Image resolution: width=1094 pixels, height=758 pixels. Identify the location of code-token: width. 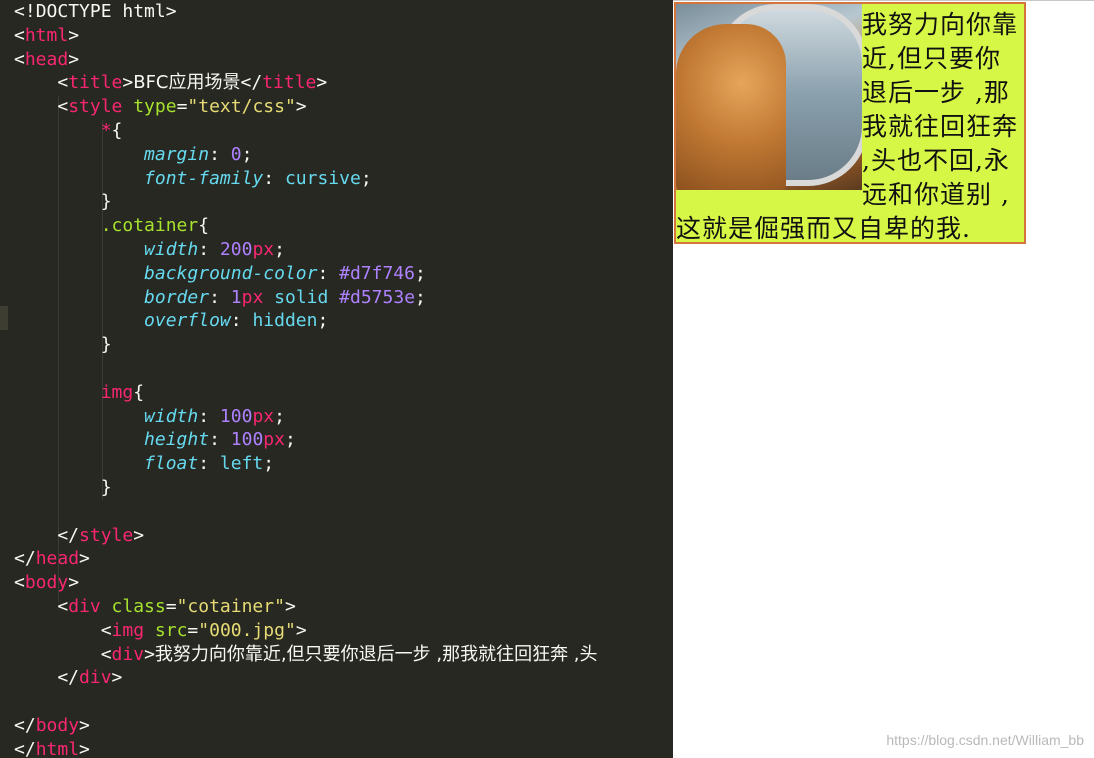
(171, 249).